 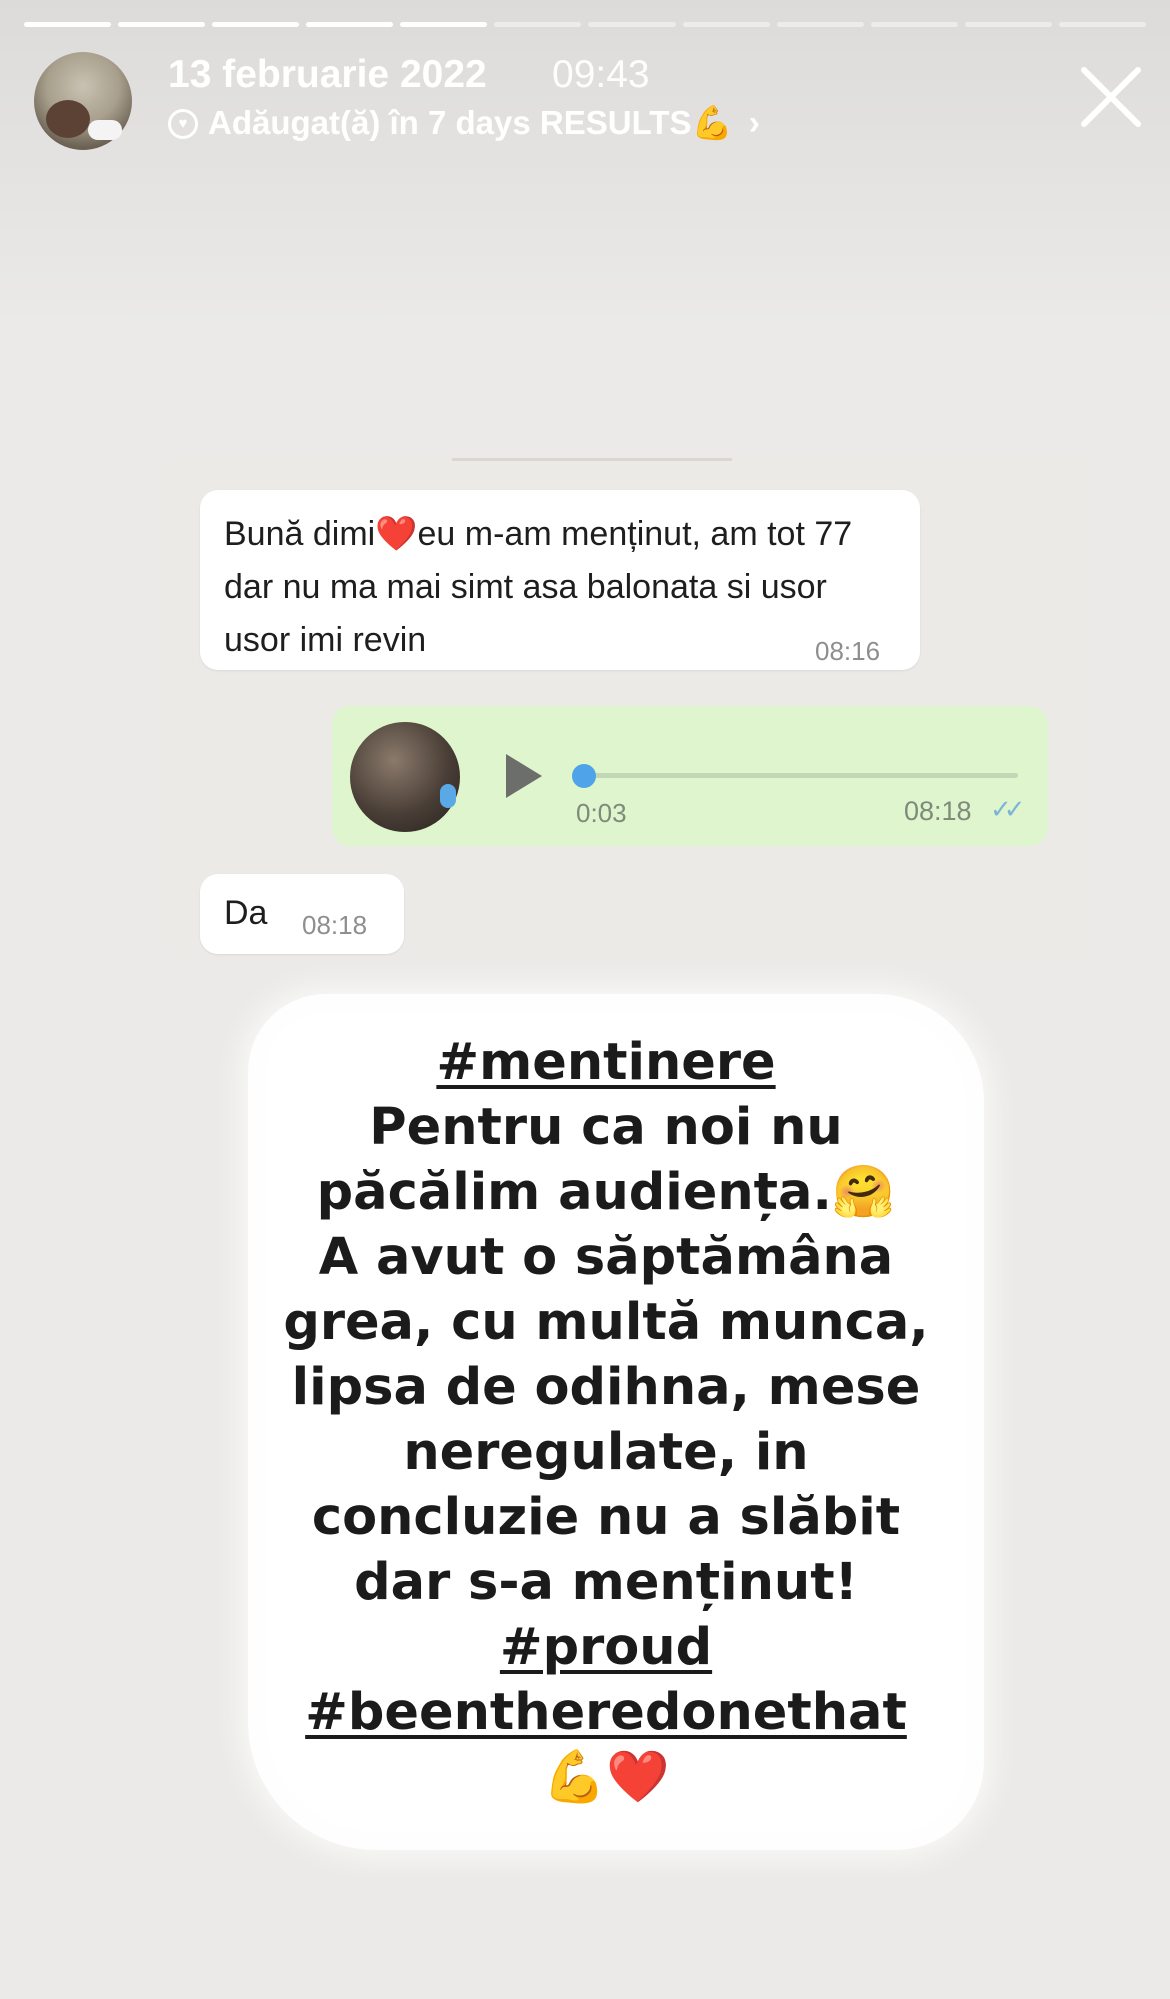 I want to click on voice-progress-track, so click(x=800, y=775).